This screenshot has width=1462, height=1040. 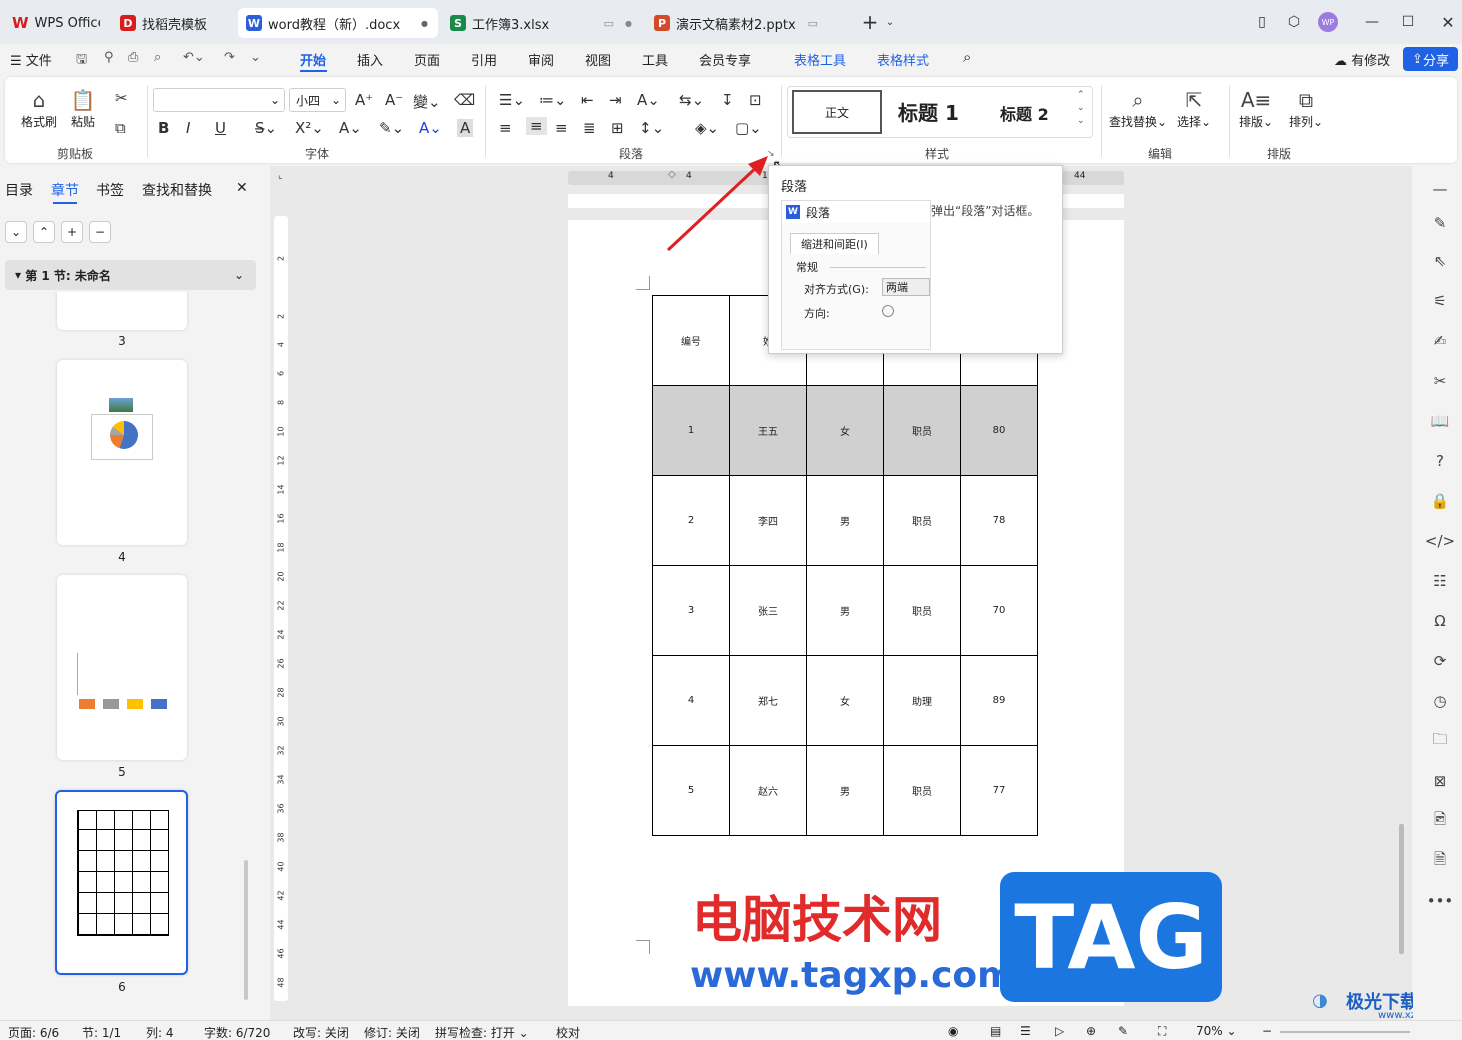 What do you see at coordinates (364, 100) in the screenshot?
I see `grow-font-icon: A⁺` at bounding box center [364, 100].